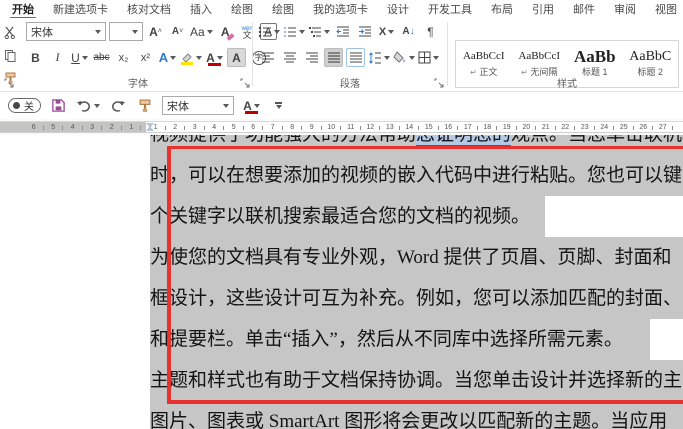 This screenshot has height=429, width=683. Describe the element at coordinates (150, 128) in the screenshot. I see `hanging-indent-marker` at that location.